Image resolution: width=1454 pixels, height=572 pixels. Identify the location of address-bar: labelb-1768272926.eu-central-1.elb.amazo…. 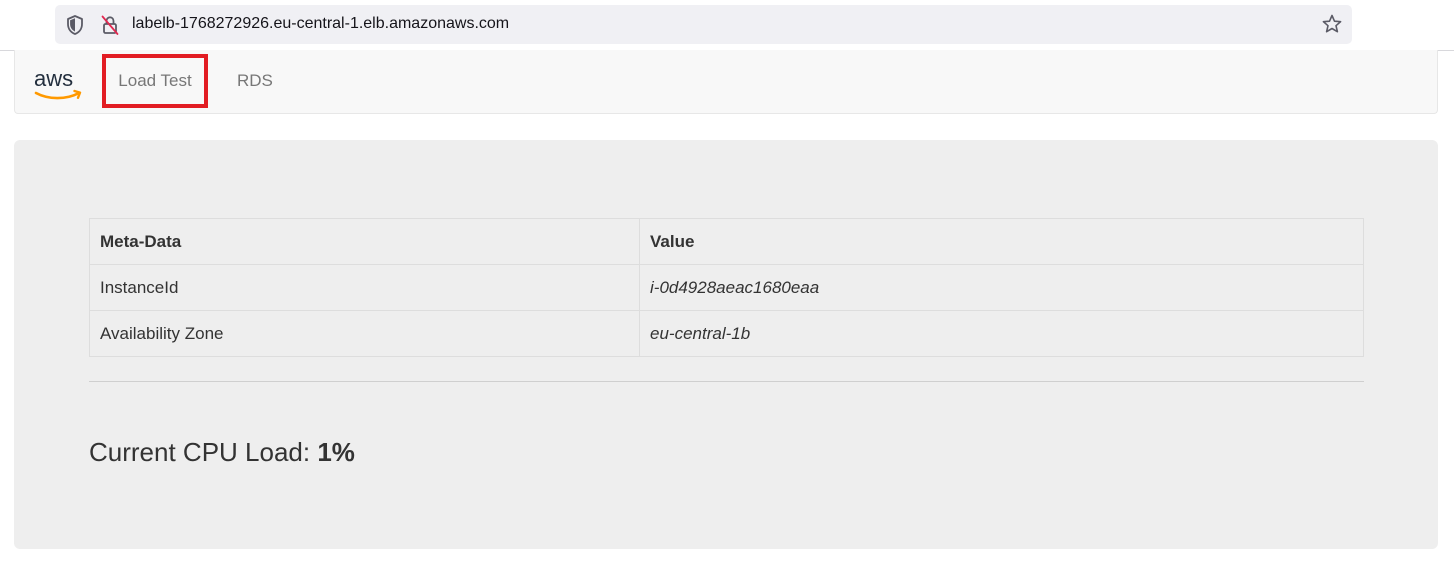
(703, 24).